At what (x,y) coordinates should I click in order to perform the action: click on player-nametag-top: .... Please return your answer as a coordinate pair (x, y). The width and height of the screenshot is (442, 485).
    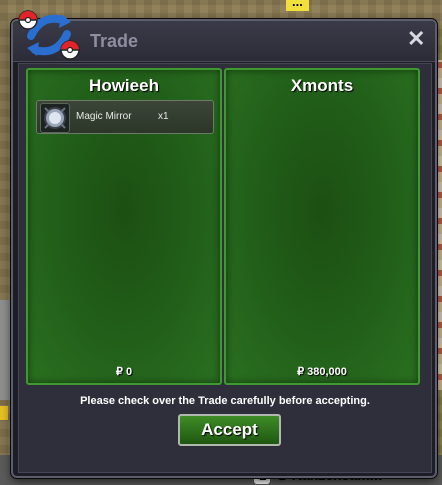
    Looking at the image, I should click on (297, 5).